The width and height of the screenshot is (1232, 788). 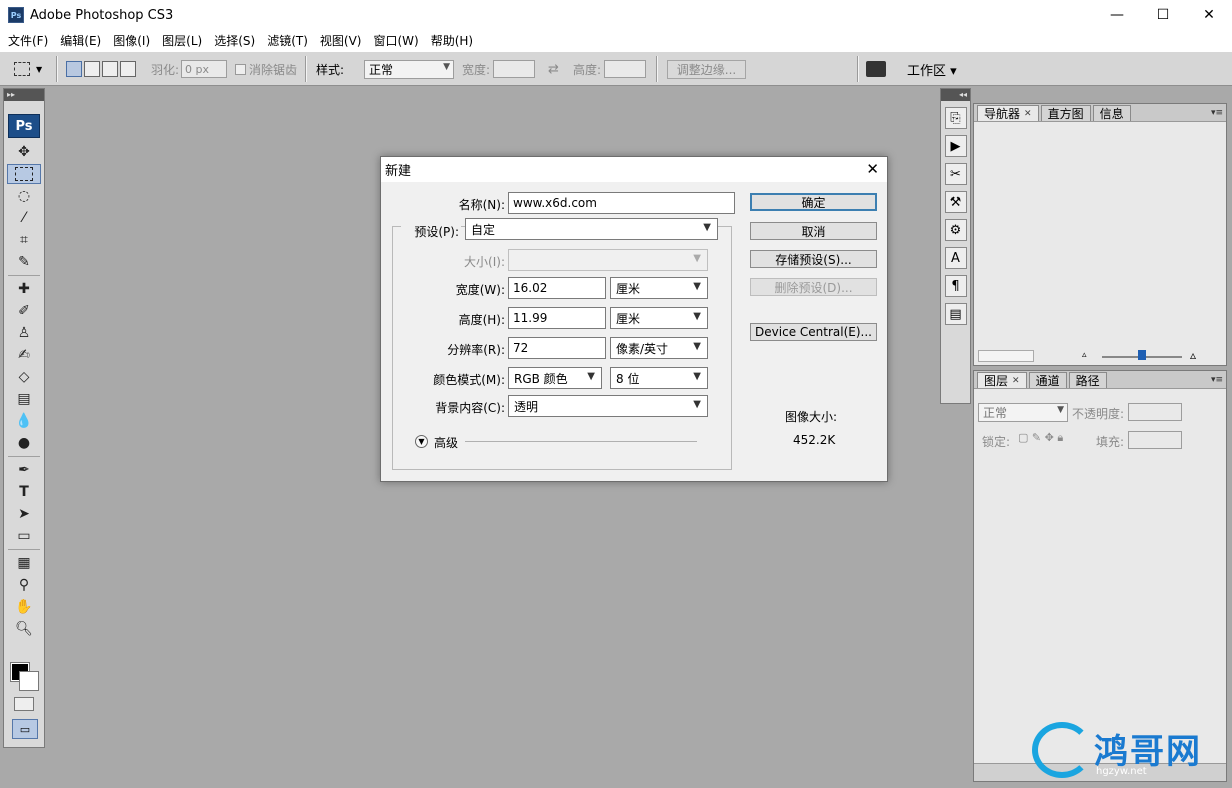 I want to click on background-color-swatch, so click(x=29, y=681).